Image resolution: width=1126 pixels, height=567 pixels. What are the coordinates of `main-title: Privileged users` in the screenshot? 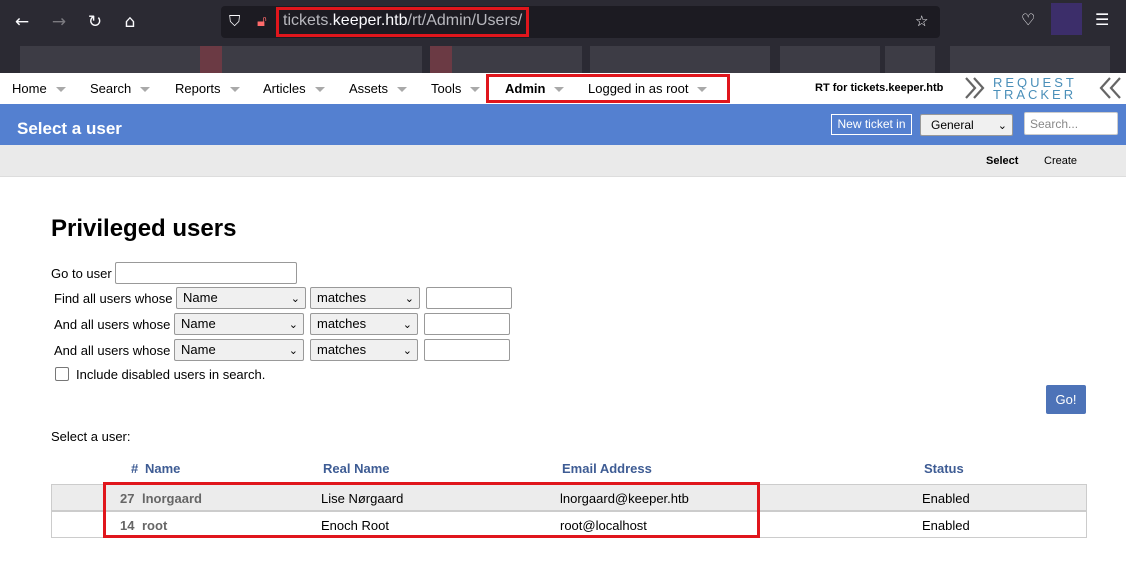 It's located at (144, 228).